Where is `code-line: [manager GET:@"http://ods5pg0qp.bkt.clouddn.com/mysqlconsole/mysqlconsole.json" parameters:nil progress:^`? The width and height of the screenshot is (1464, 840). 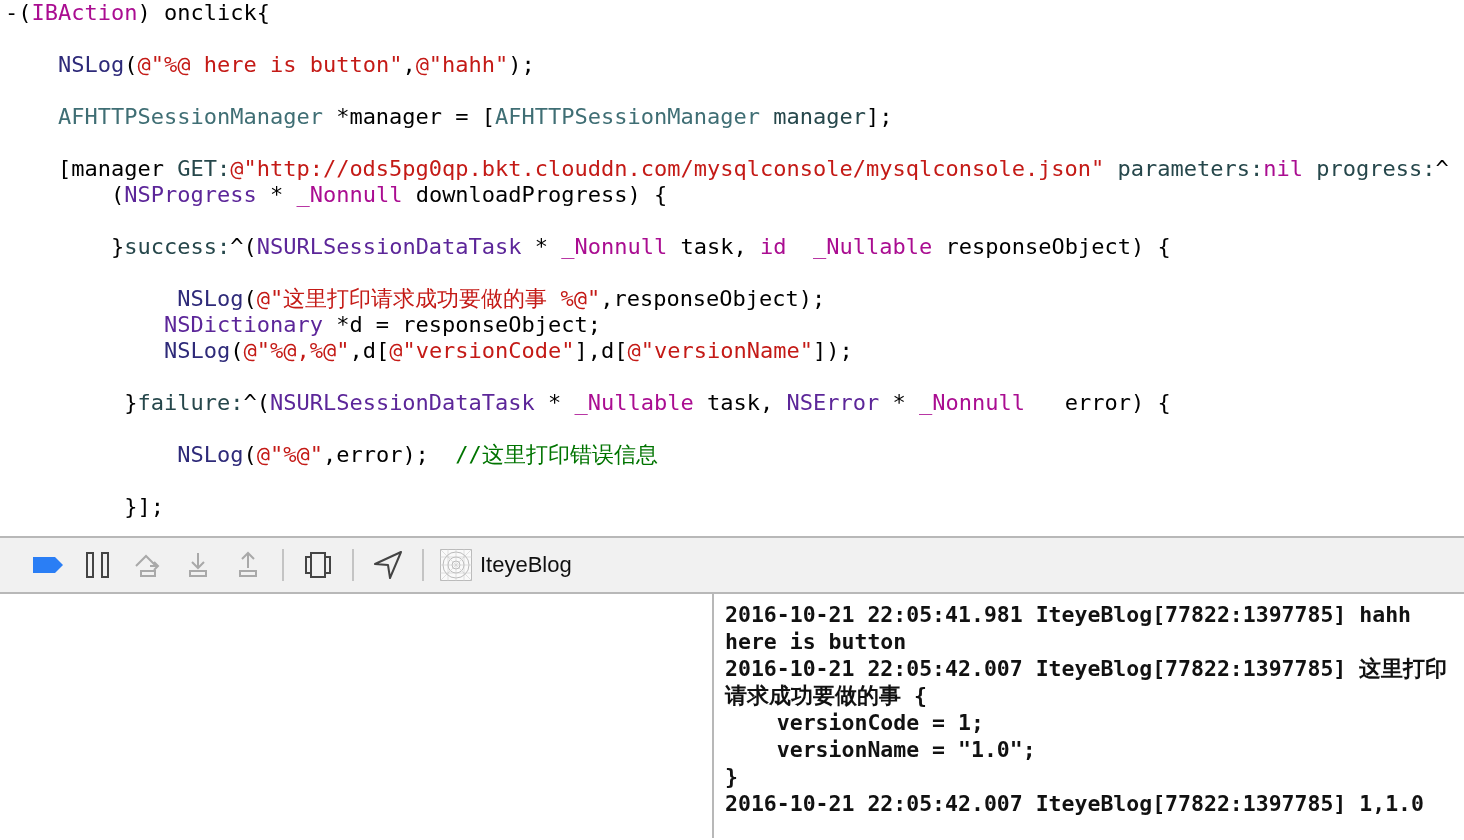
code-line: [manager GET:@"http://ods5pg0qp.bkt.clouddn.com/mysqlconsole/mysqlconsole.json" parameters:nil progress:^ is located at coordinates (752, 169).